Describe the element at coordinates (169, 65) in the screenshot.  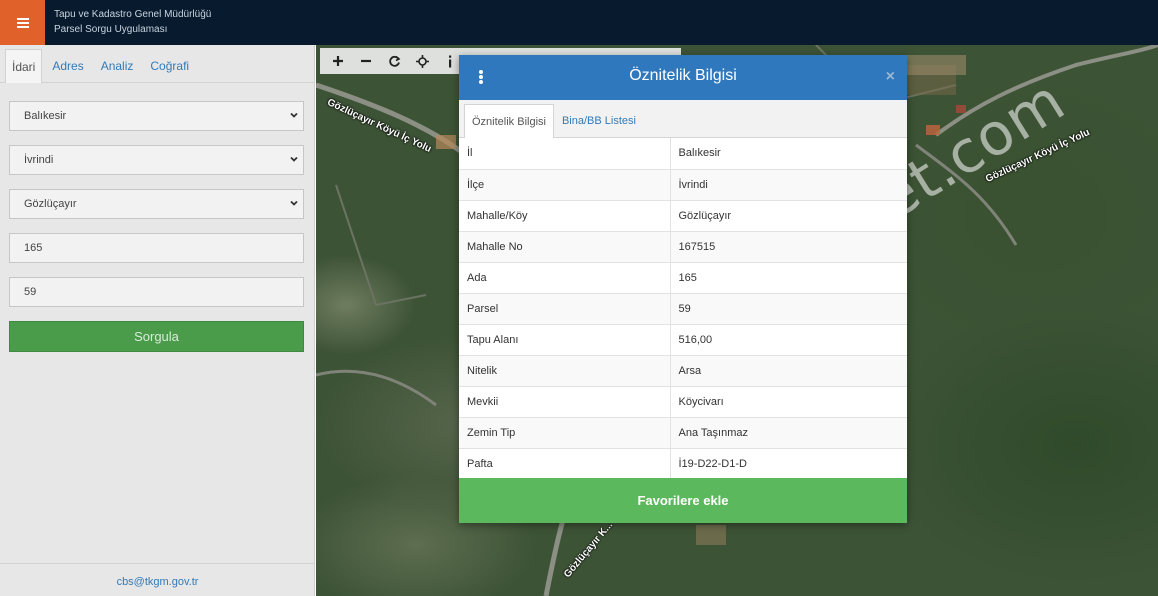
I see `tab-cografi: Coğrafi` at that location.